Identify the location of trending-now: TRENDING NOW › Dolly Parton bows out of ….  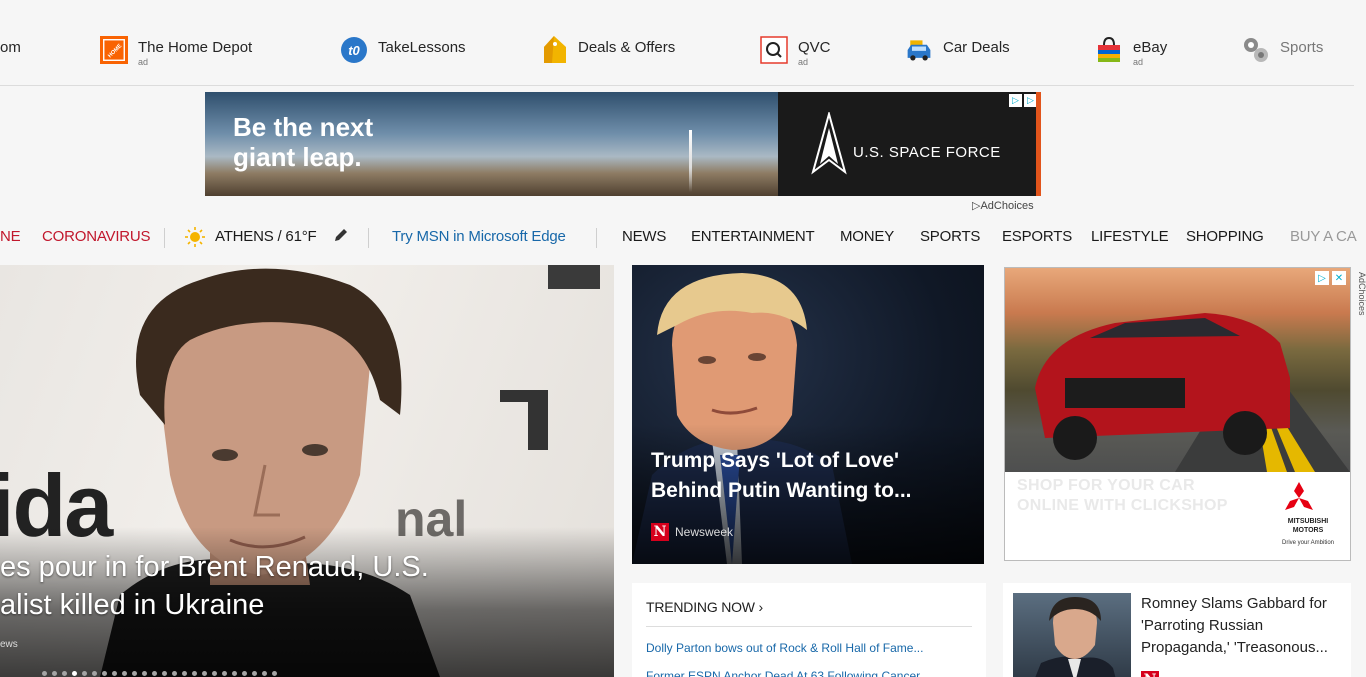
(809, 630).